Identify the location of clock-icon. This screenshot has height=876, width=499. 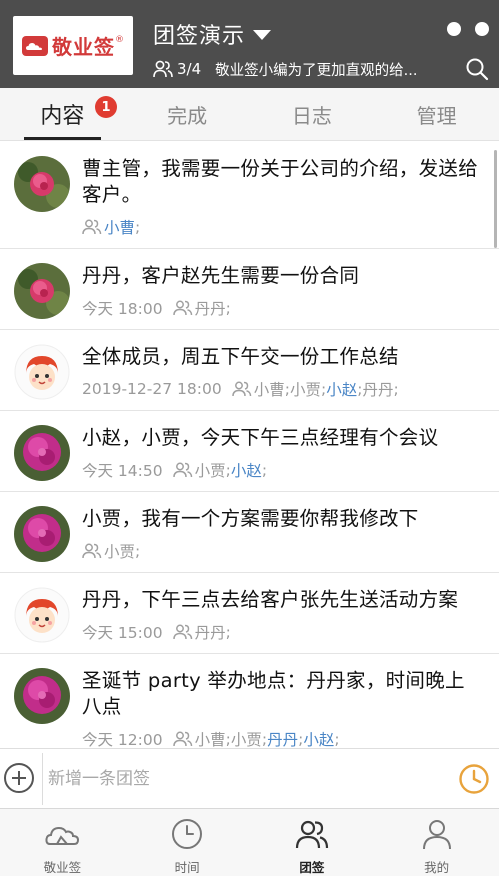
(187, 834).